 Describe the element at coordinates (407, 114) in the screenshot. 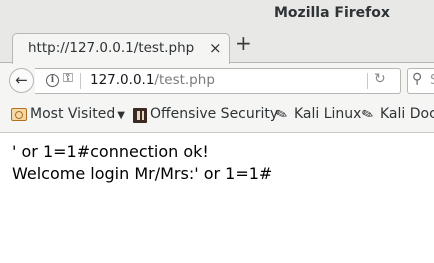

I see `bookmark-kali-docs: Kali Docs` at that location.